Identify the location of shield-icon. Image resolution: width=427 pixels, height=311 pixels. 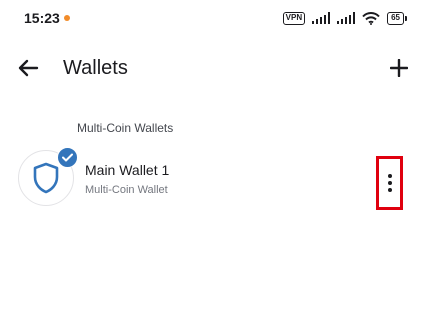
(46, 178).